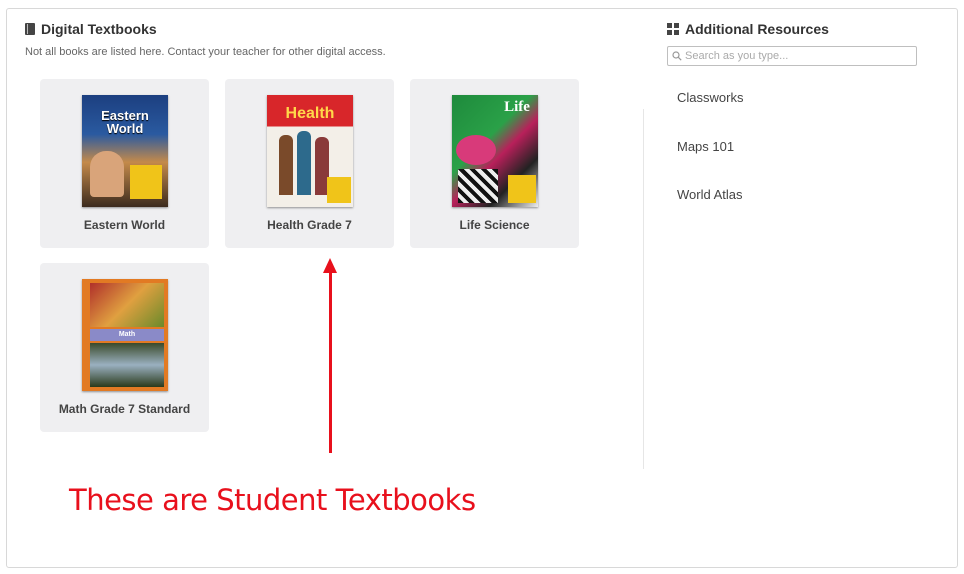 The width and height of the screenshot is (964, 574). What do you see at coordinates (30, 29) in the screenshot?
I see `book-icon` at bounding box center [30, 29].